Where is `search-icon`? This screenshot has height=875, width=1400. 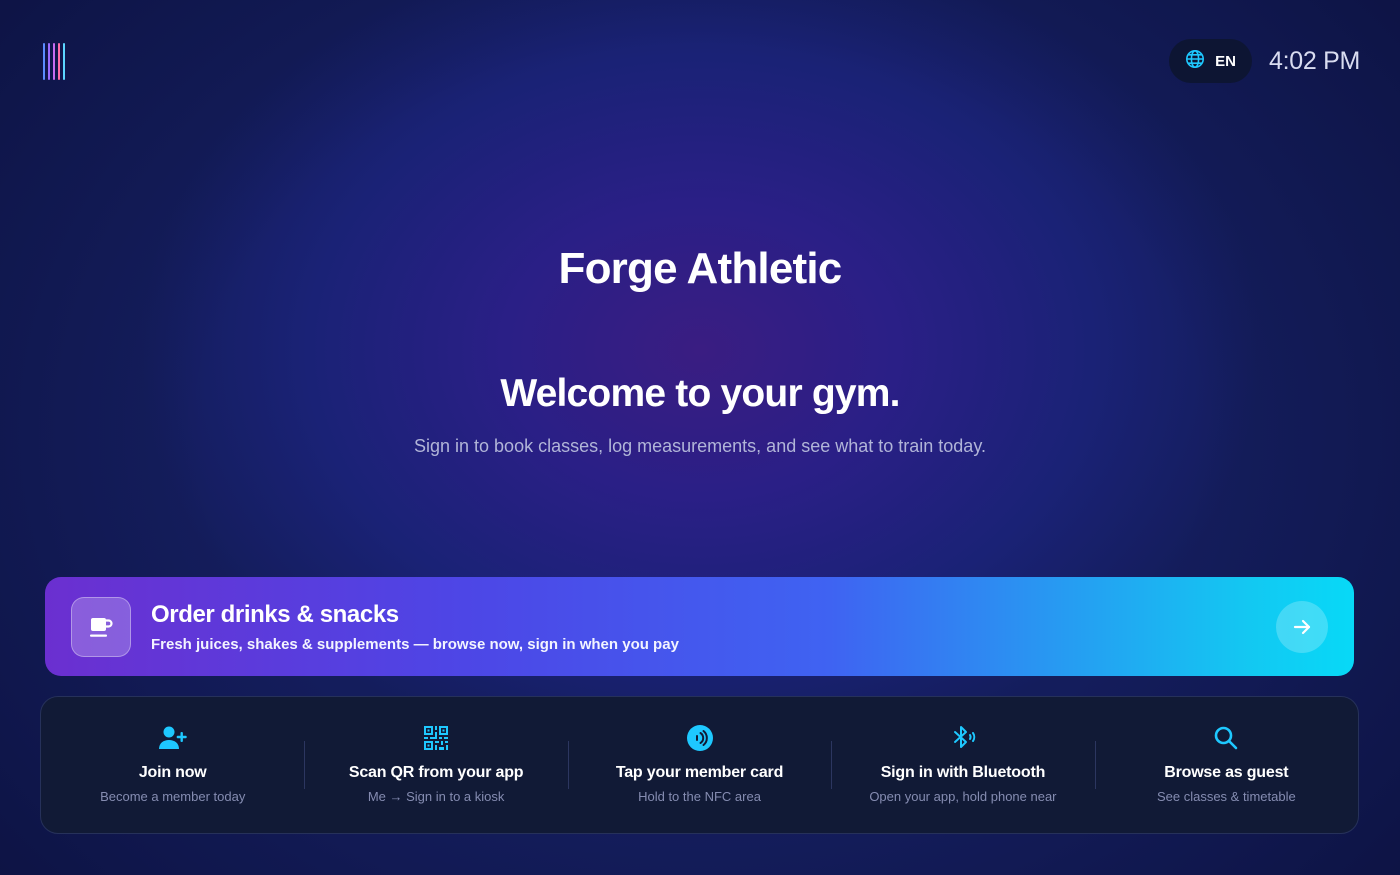
search-icon is located at coordinates (1226, 738).